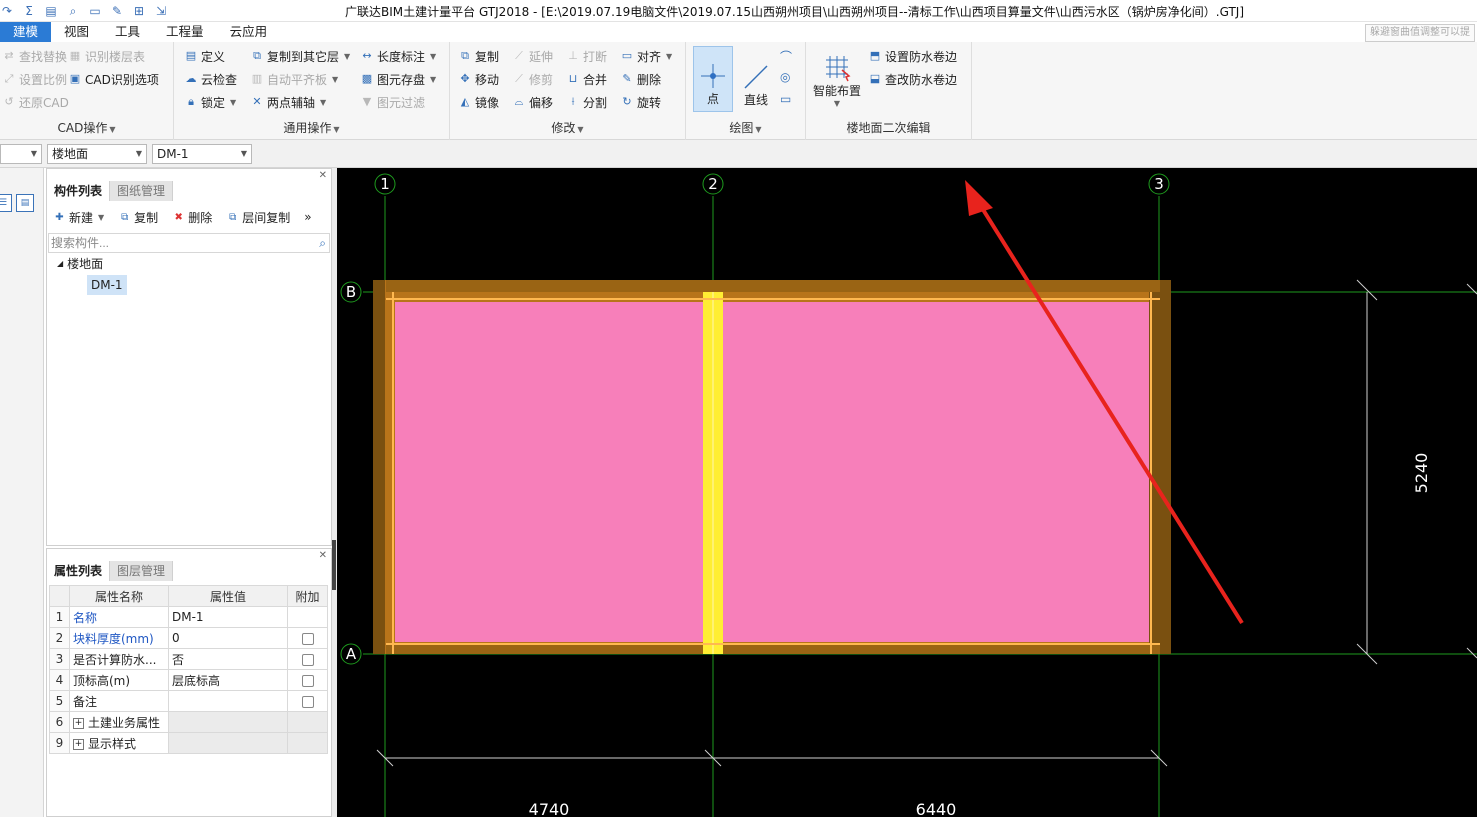 This screenshot has height=817, width=1477. What do you see at coordinates (107, 285) in the screenshot?
I see `tree-node-dm1: DM-1` at bounding box center [107, 285].